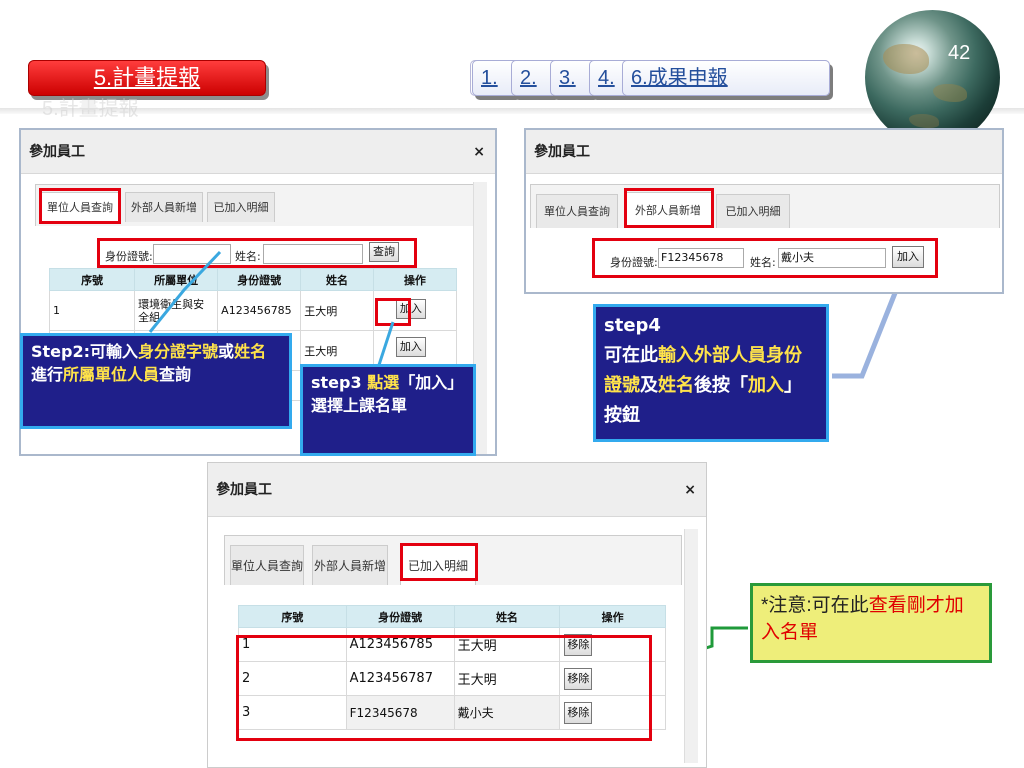 This screenshot has height=768, width=1024. What do you see at coordinates (339, 382) in the screenshot?
I see `step-label: step3` at bounding box center [339, 382].